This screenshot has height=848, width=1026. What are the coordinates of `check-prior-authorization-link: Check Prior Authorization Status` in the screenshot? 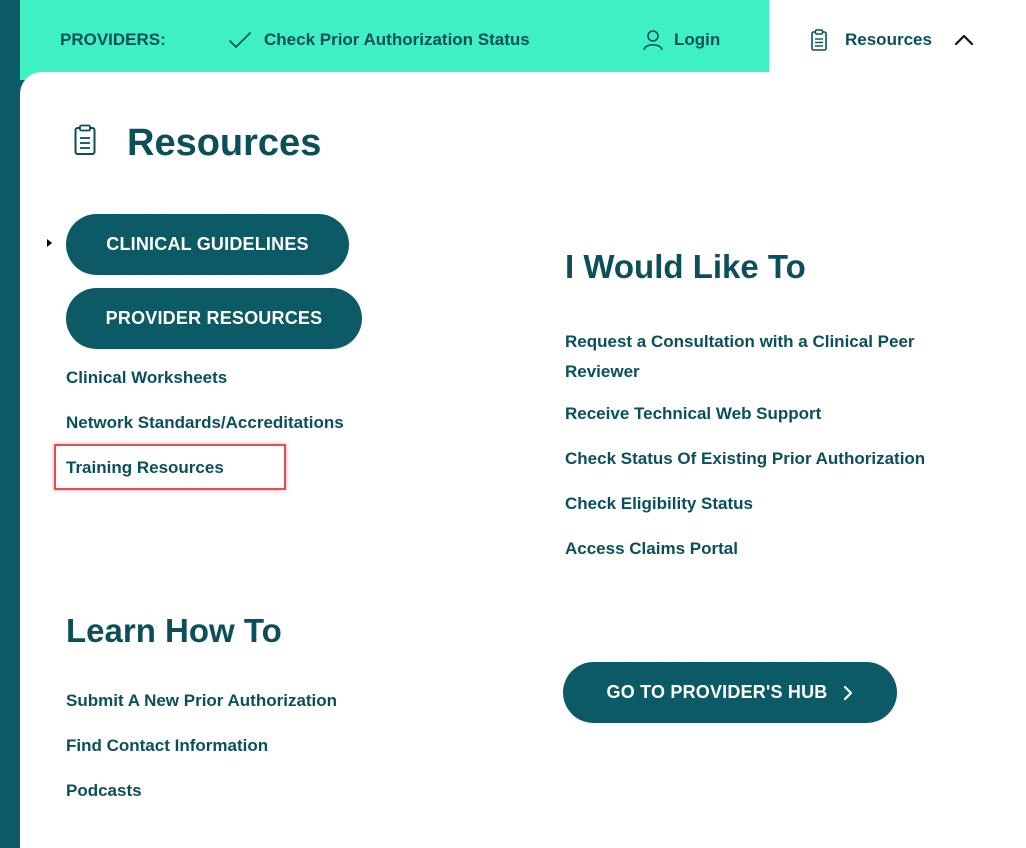 It's located at (379, 40).